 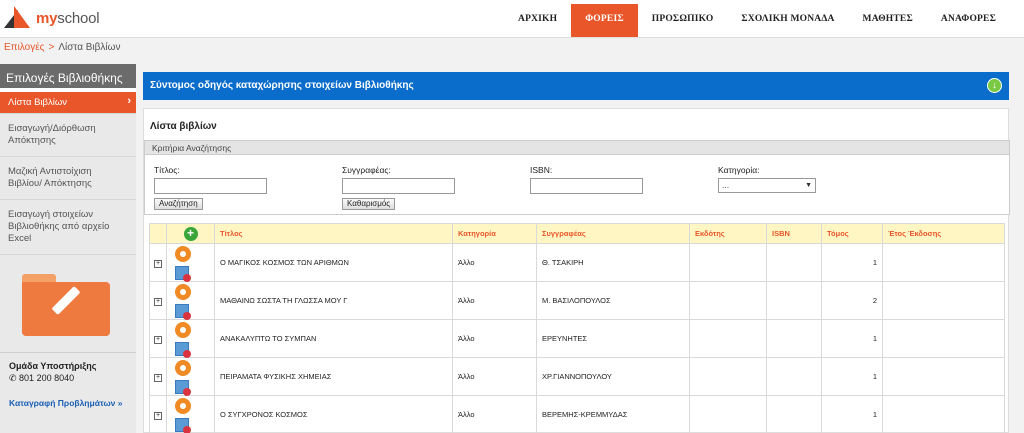 I want to click on header-author: Συγγραφέας, so click(x=613, y=233).